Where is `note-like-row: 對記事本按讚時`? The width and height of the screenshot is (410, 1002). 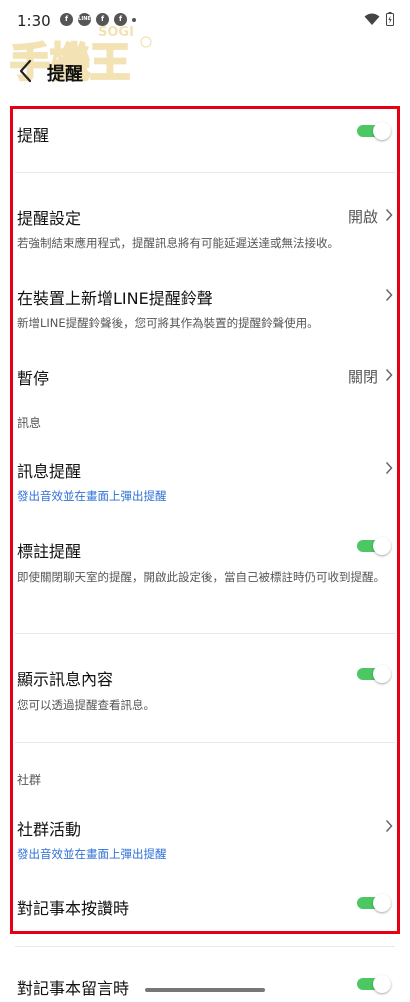 note-like-row: 對記事本按讚時 is located at coordinates (205, 905).